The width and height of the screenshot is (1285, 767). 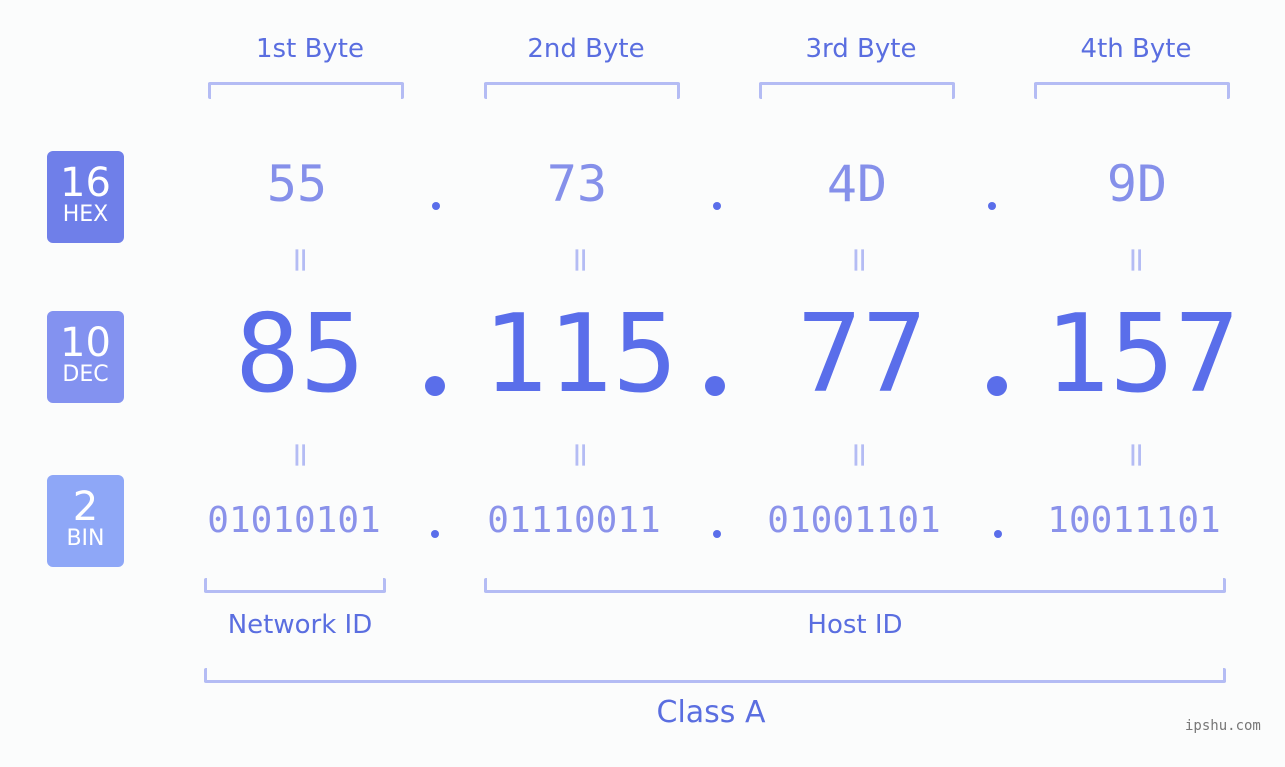 I want to click on bin-badge: 2 BIN, so click(x=85, y=521).